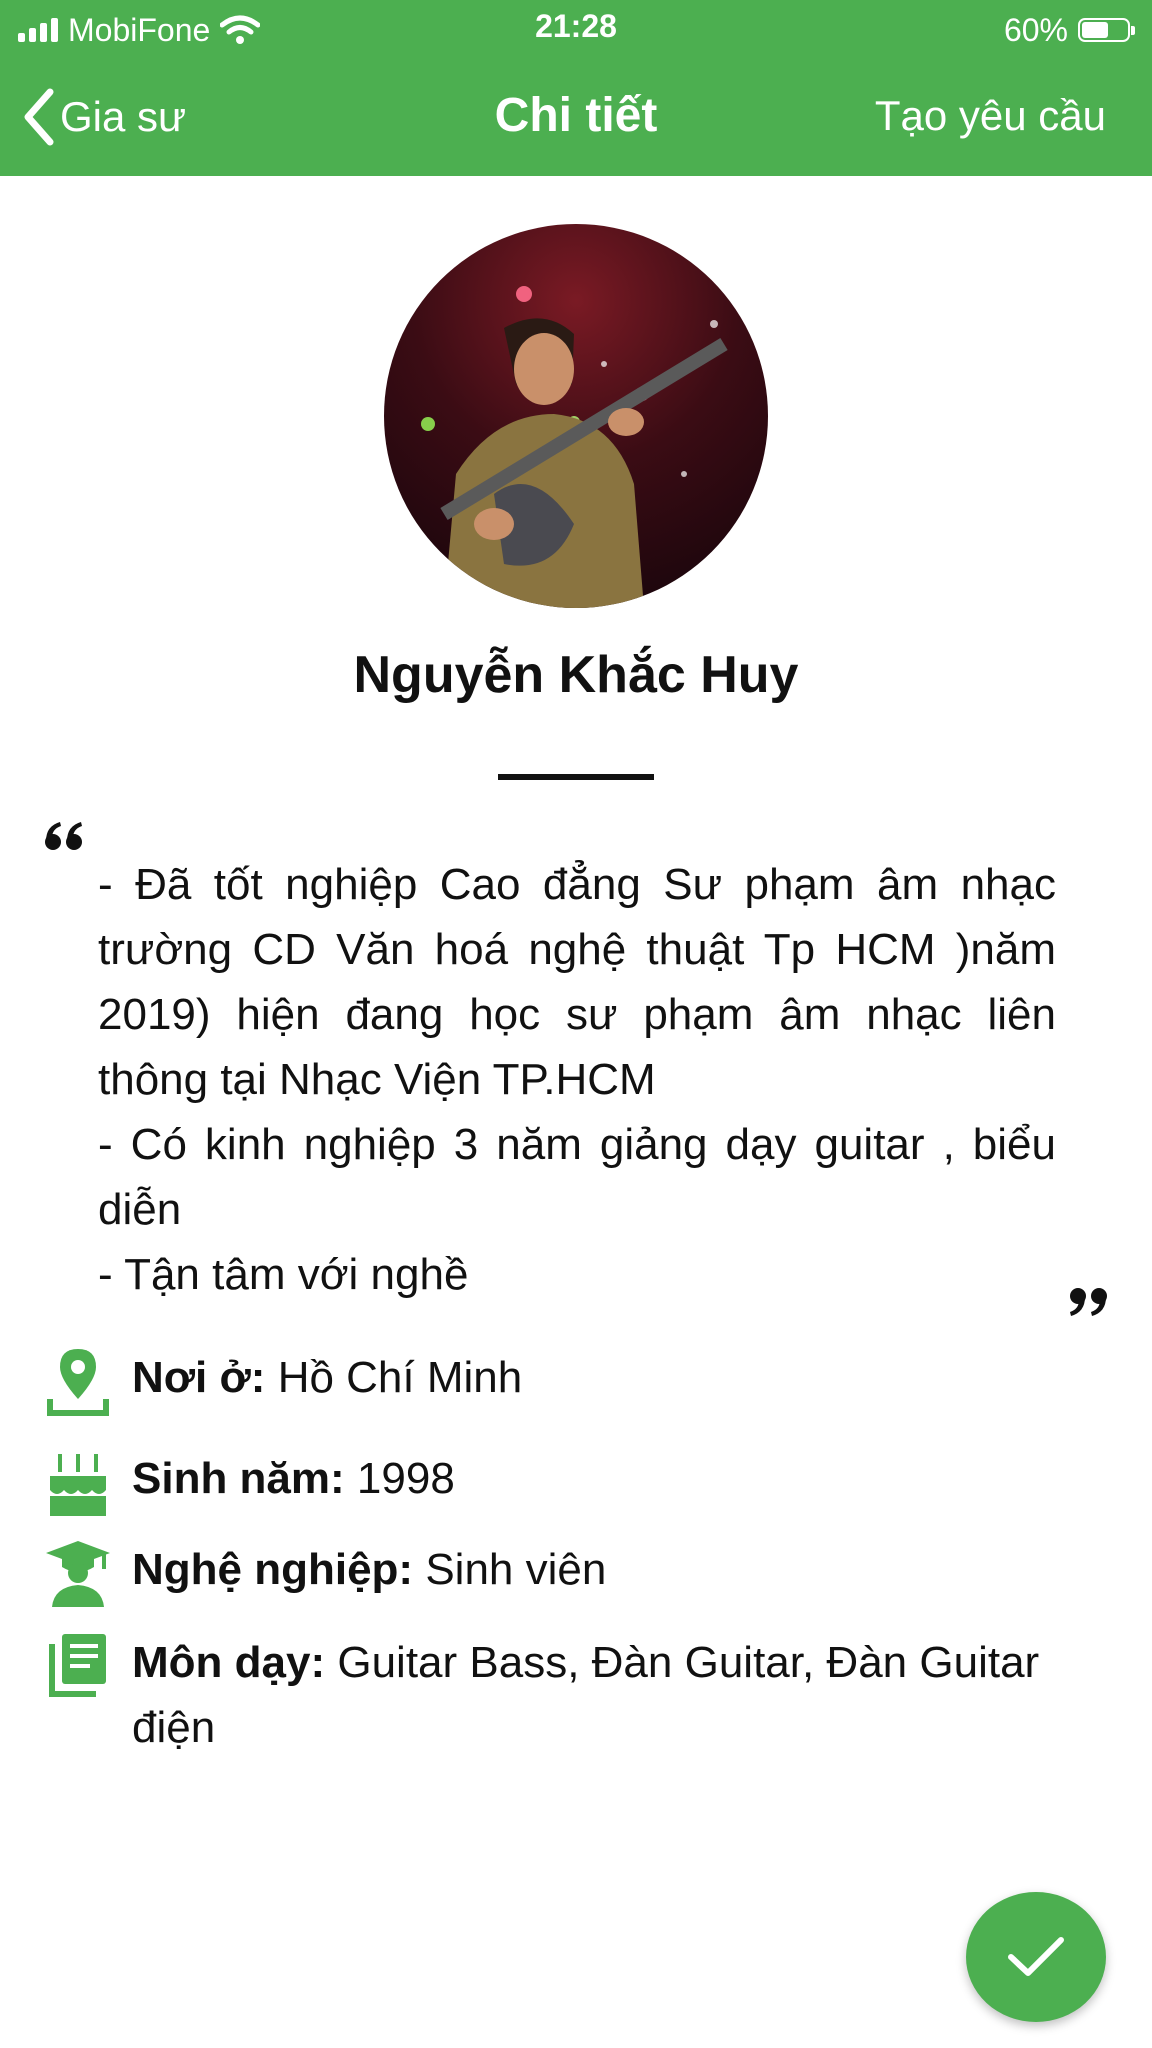 Image resolution: width=1152 pixels, height=2048 pixels. What do you see at coordinates (400, 1377) in the screenshot?
I see `detail-value: Hồ Chí Minh` at bounding box center [400, 1377].